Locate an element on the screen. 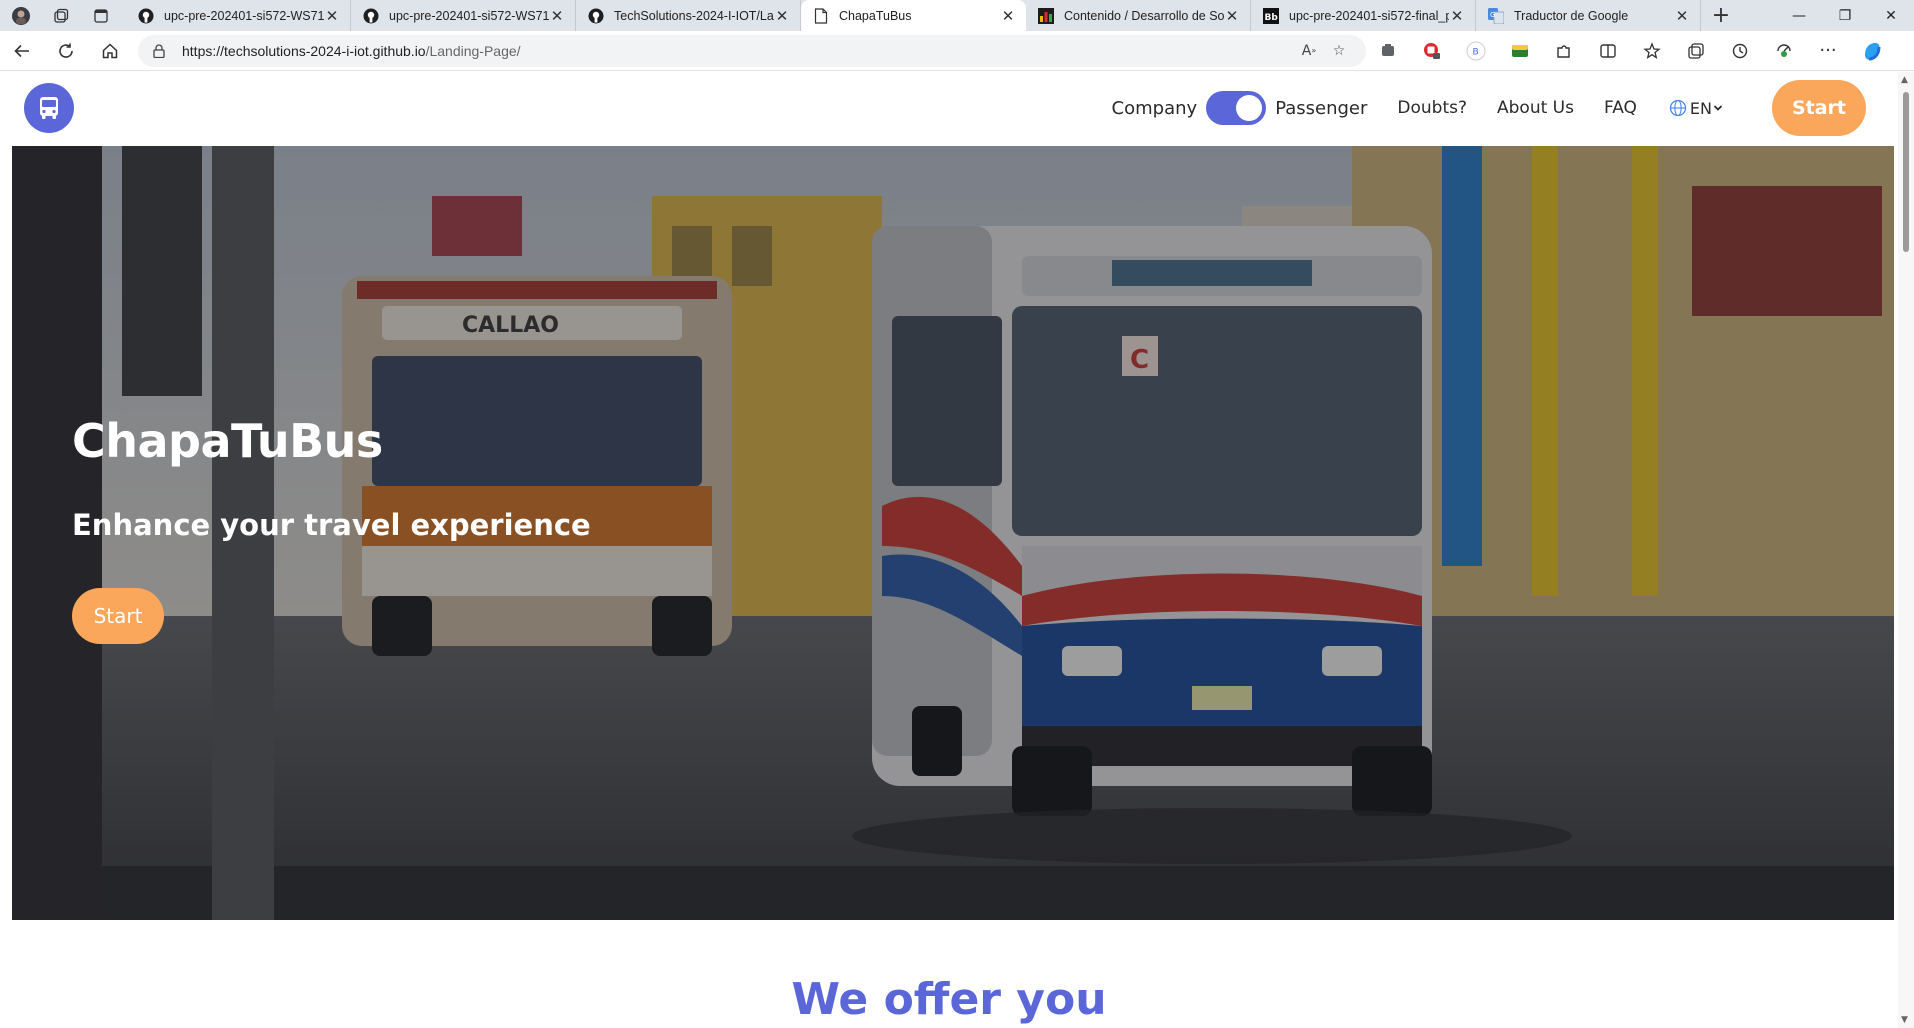  role-passenger-label: Passenger is located at coordinates (1321, 108).